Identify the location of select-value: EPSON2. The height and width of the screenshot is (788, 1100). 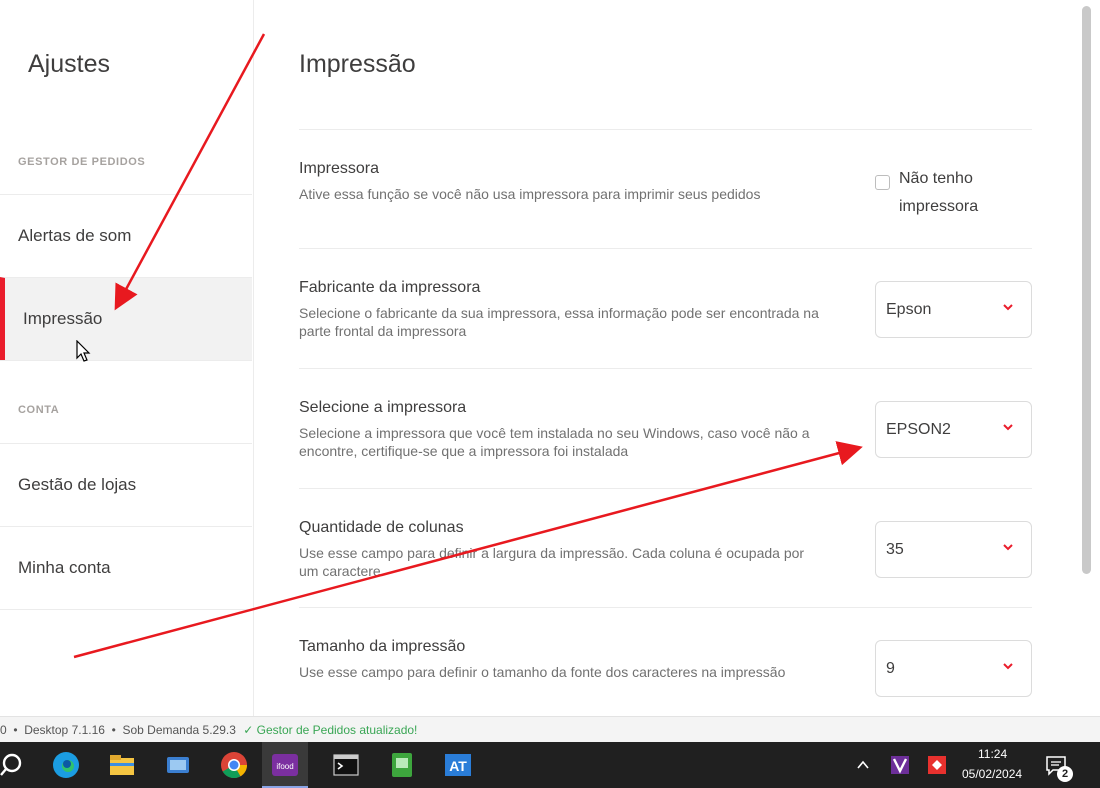
(918, 429).